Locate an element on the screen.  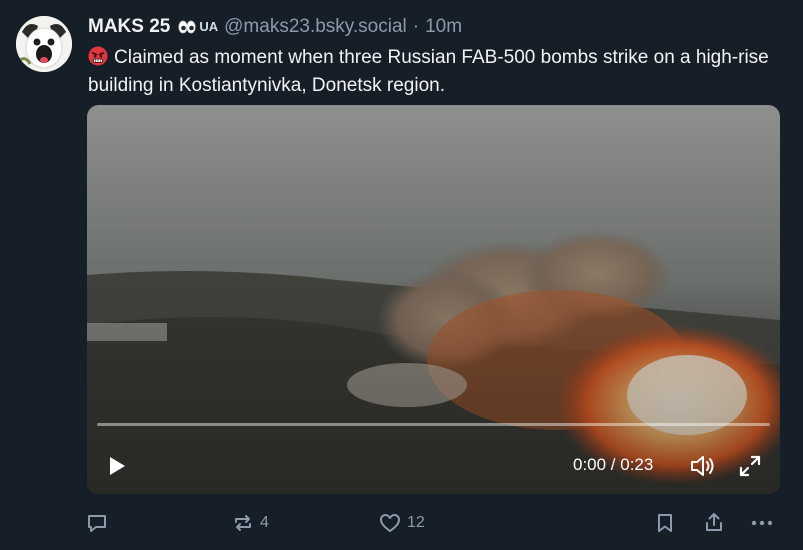
like-count: 12 is located at coordinates (416, 522).